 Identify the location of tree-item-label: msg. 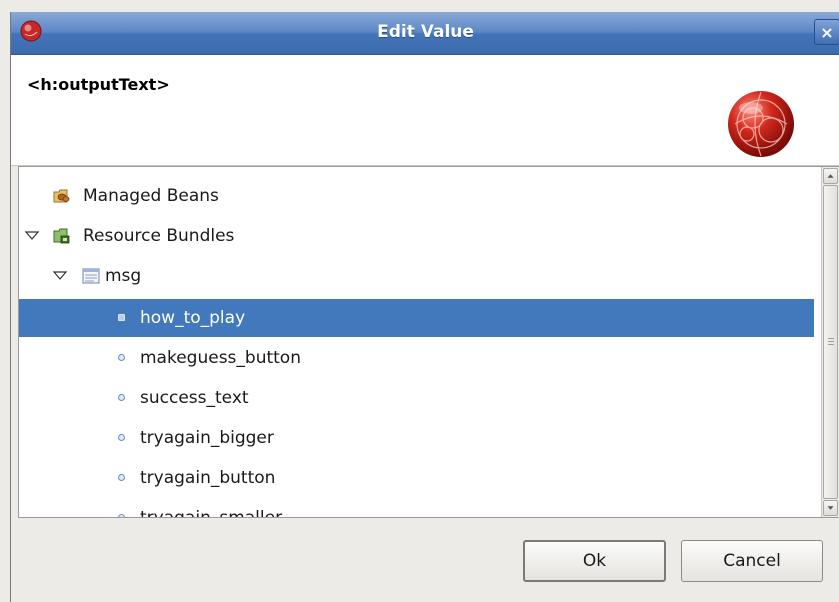
(123, 276).